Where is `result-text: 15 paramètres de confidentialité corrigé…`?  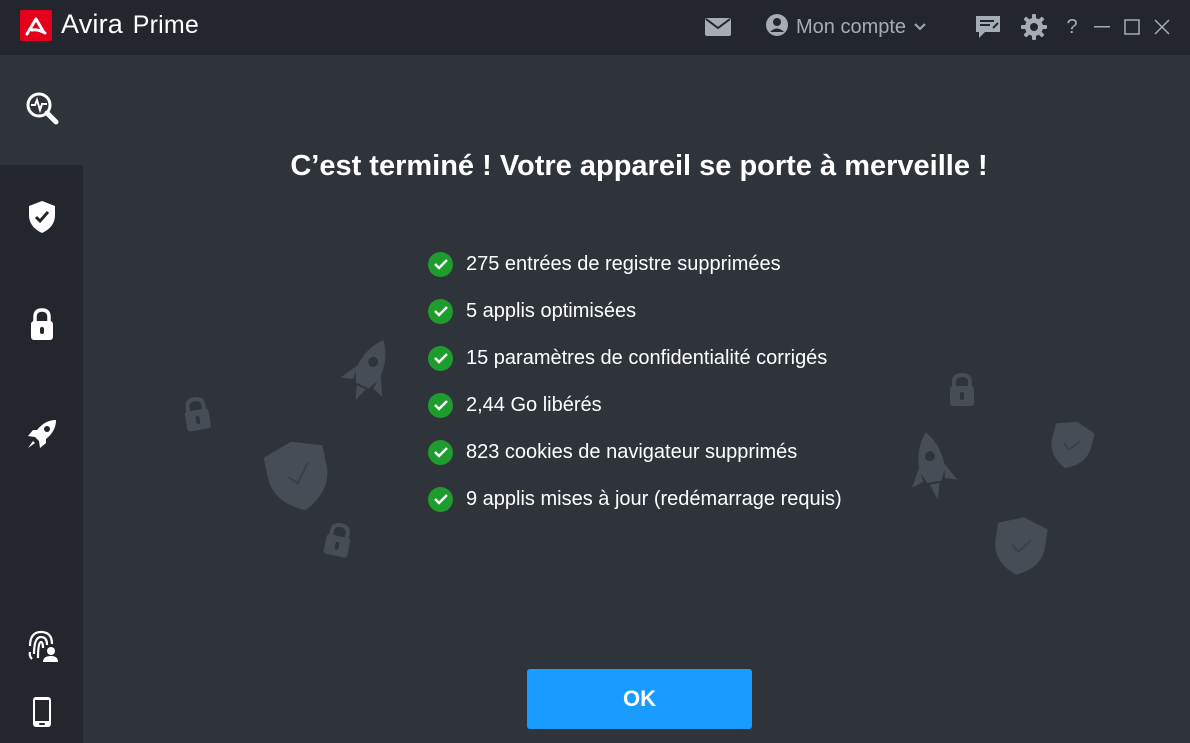
result-text: 15 paramètres de confidentialité corrigé… is located at coordinates (647, 358).